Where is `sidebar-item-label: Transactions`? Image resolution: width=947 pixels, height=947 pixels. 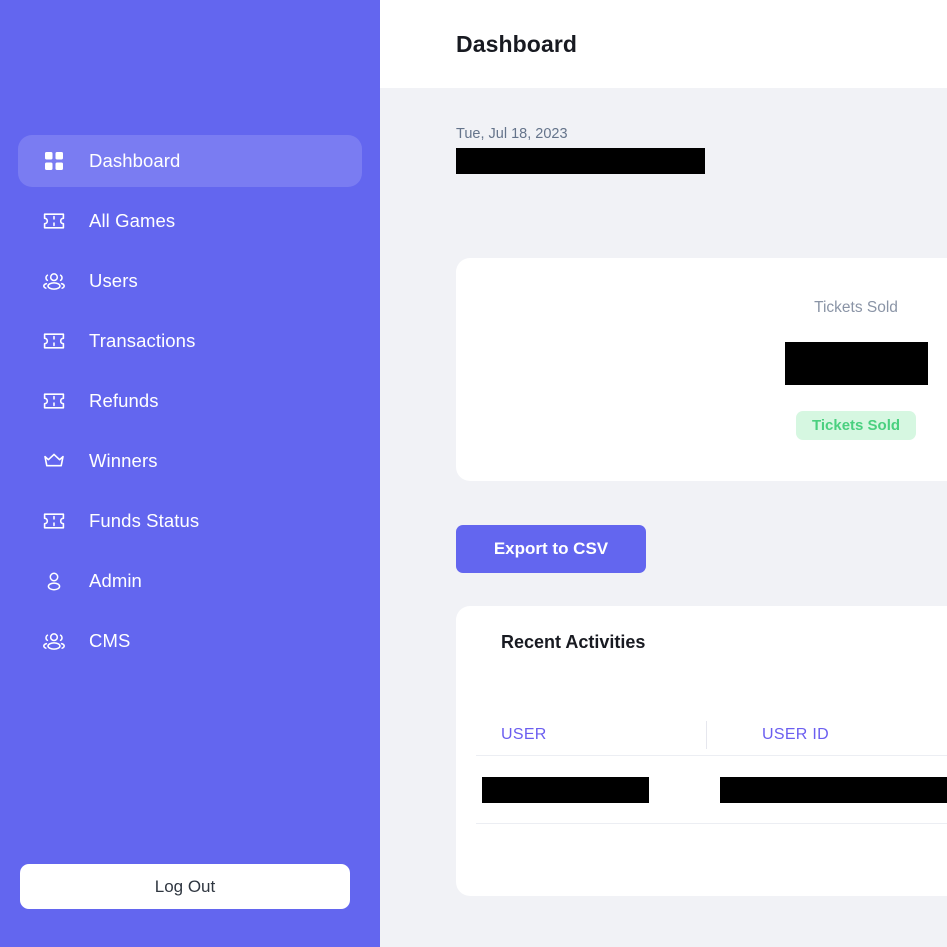 sidebar-item-label: Transactions is located at coordinates (142, 340).